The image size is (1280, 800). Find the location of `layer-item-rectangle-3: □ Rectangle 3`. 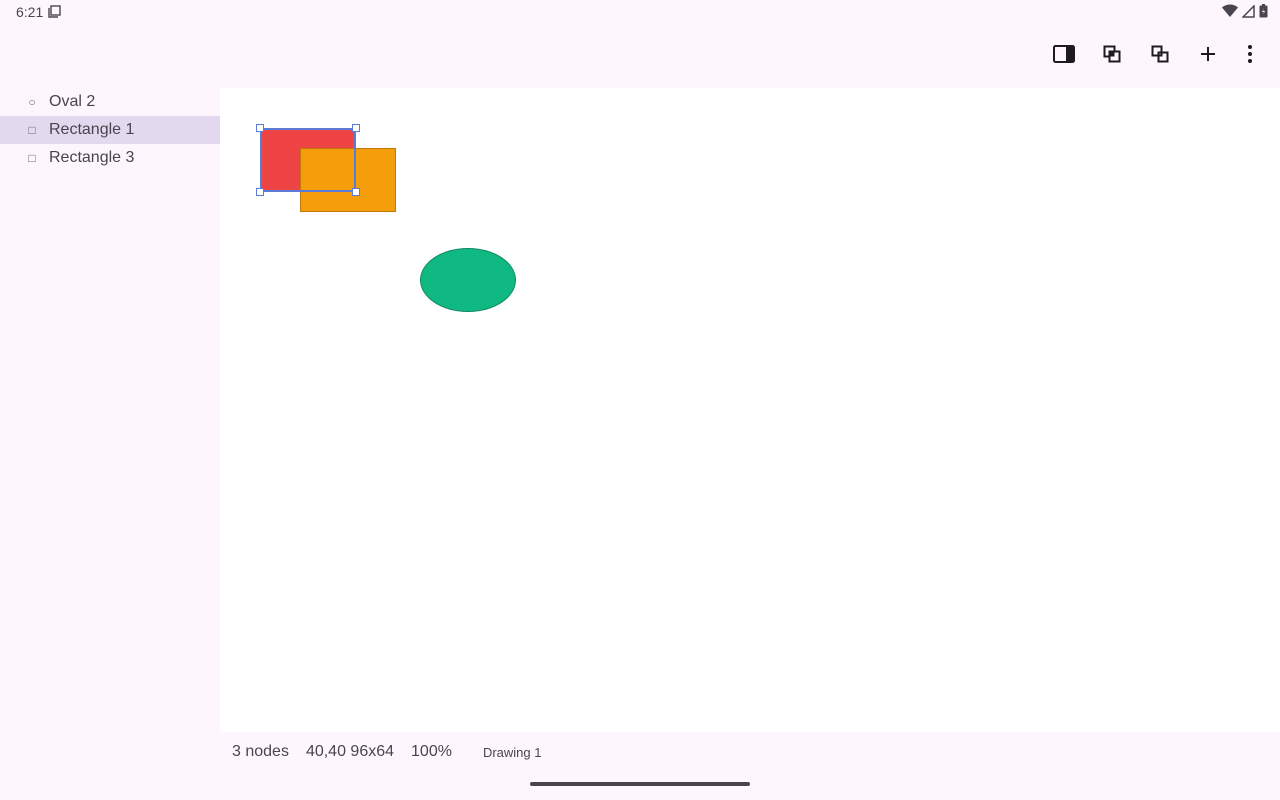

layer-item-rectangle-3: □ Rectangle 3 is located at coordinates (110, 158).